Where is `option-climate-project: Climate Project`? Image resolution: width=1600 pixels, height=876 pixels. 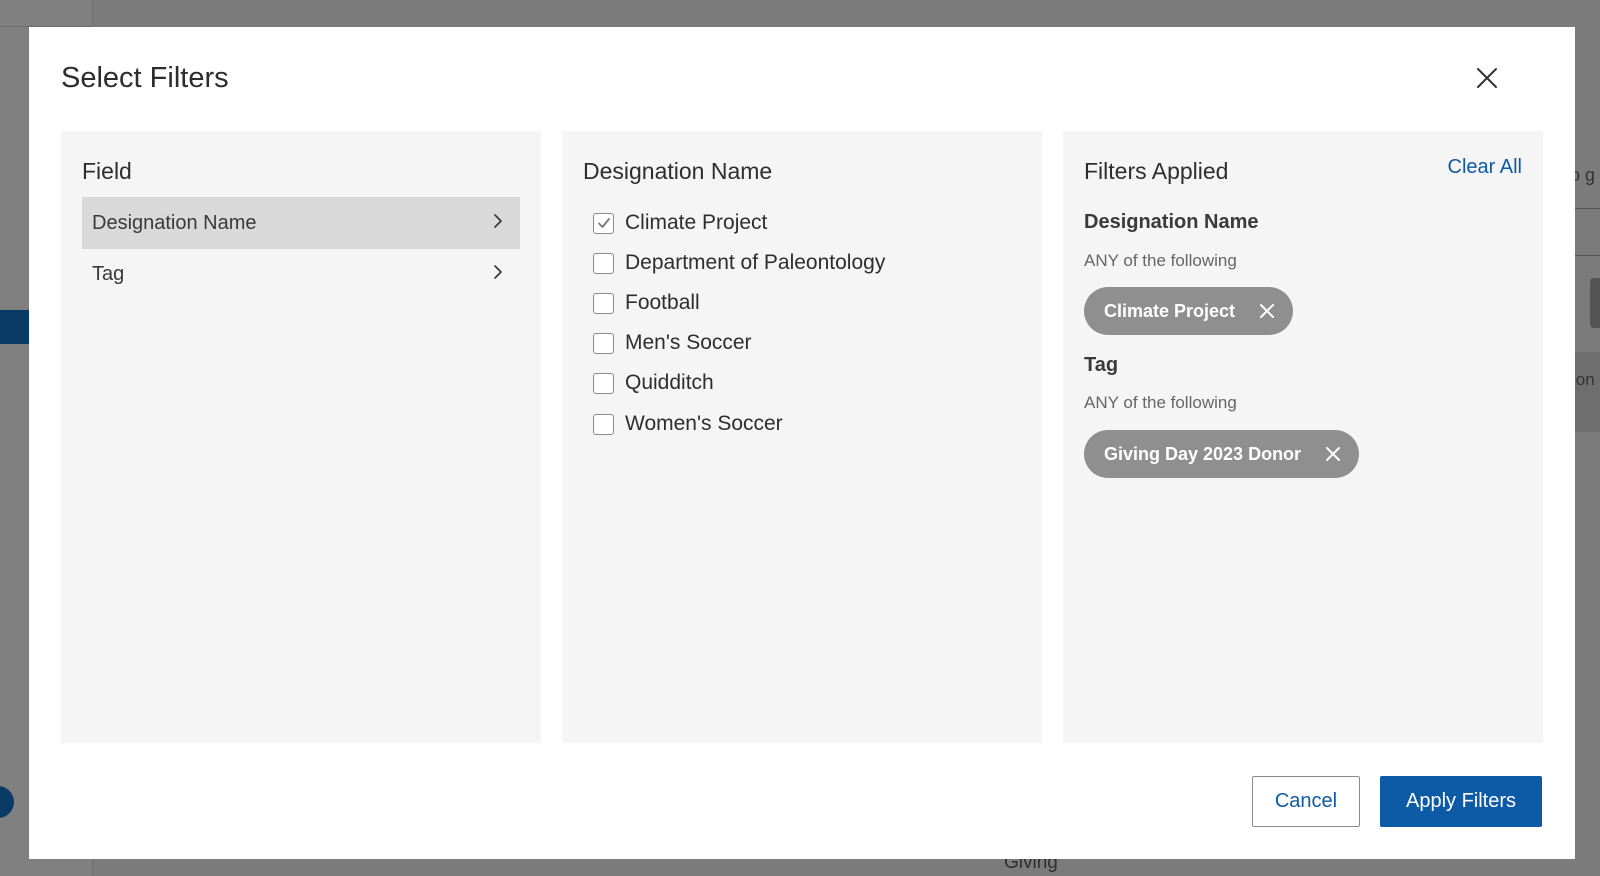 option-climate-project: Climate Project is located at coordinates (680, 223).